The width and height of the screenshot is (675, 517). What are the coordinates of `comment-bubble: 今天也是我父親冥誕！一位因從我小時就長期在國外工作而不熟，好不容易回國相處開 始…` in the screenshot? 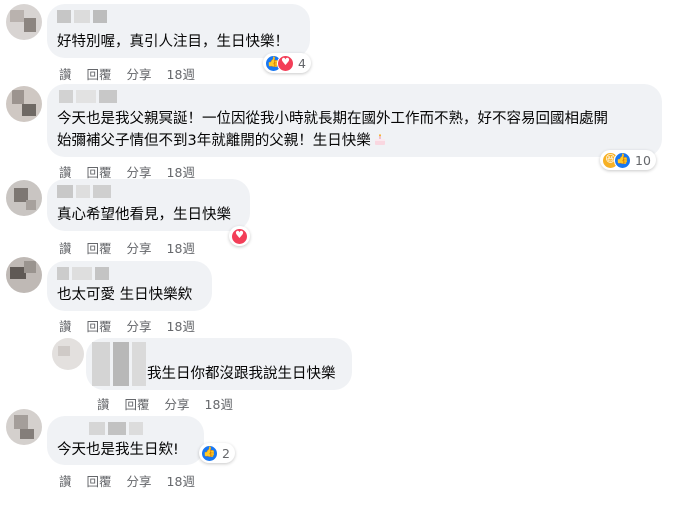 It's located at (354, 120).